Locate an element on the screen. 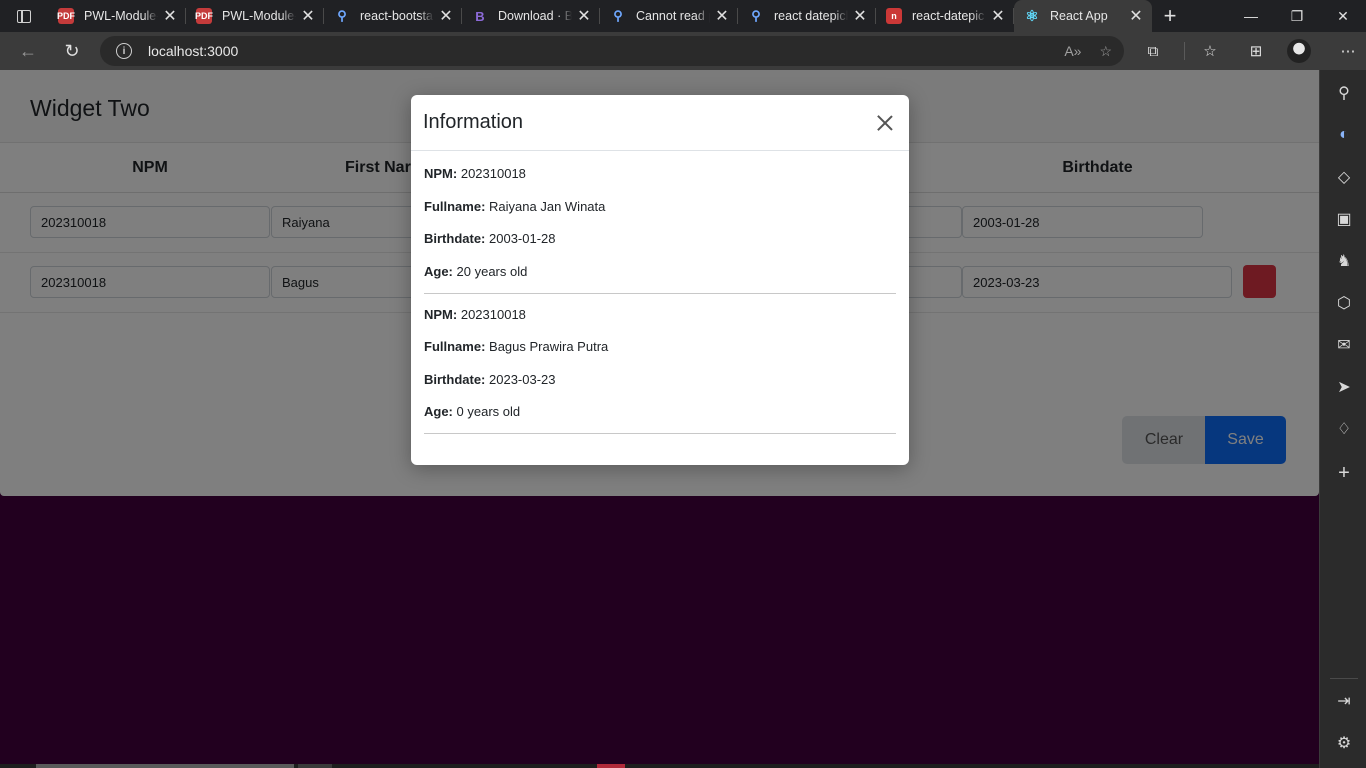 The width and height of the screenshot is (1366, 768). profile-avatar is located at coordinates (1299, 51).